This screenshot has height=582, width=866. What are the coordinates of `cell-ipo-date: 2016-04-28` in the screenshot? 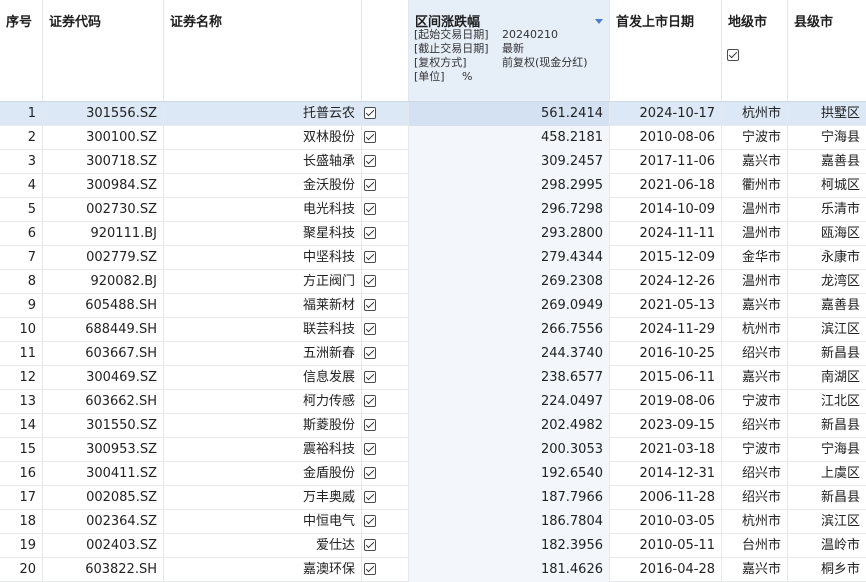 It's located at (666, 570).